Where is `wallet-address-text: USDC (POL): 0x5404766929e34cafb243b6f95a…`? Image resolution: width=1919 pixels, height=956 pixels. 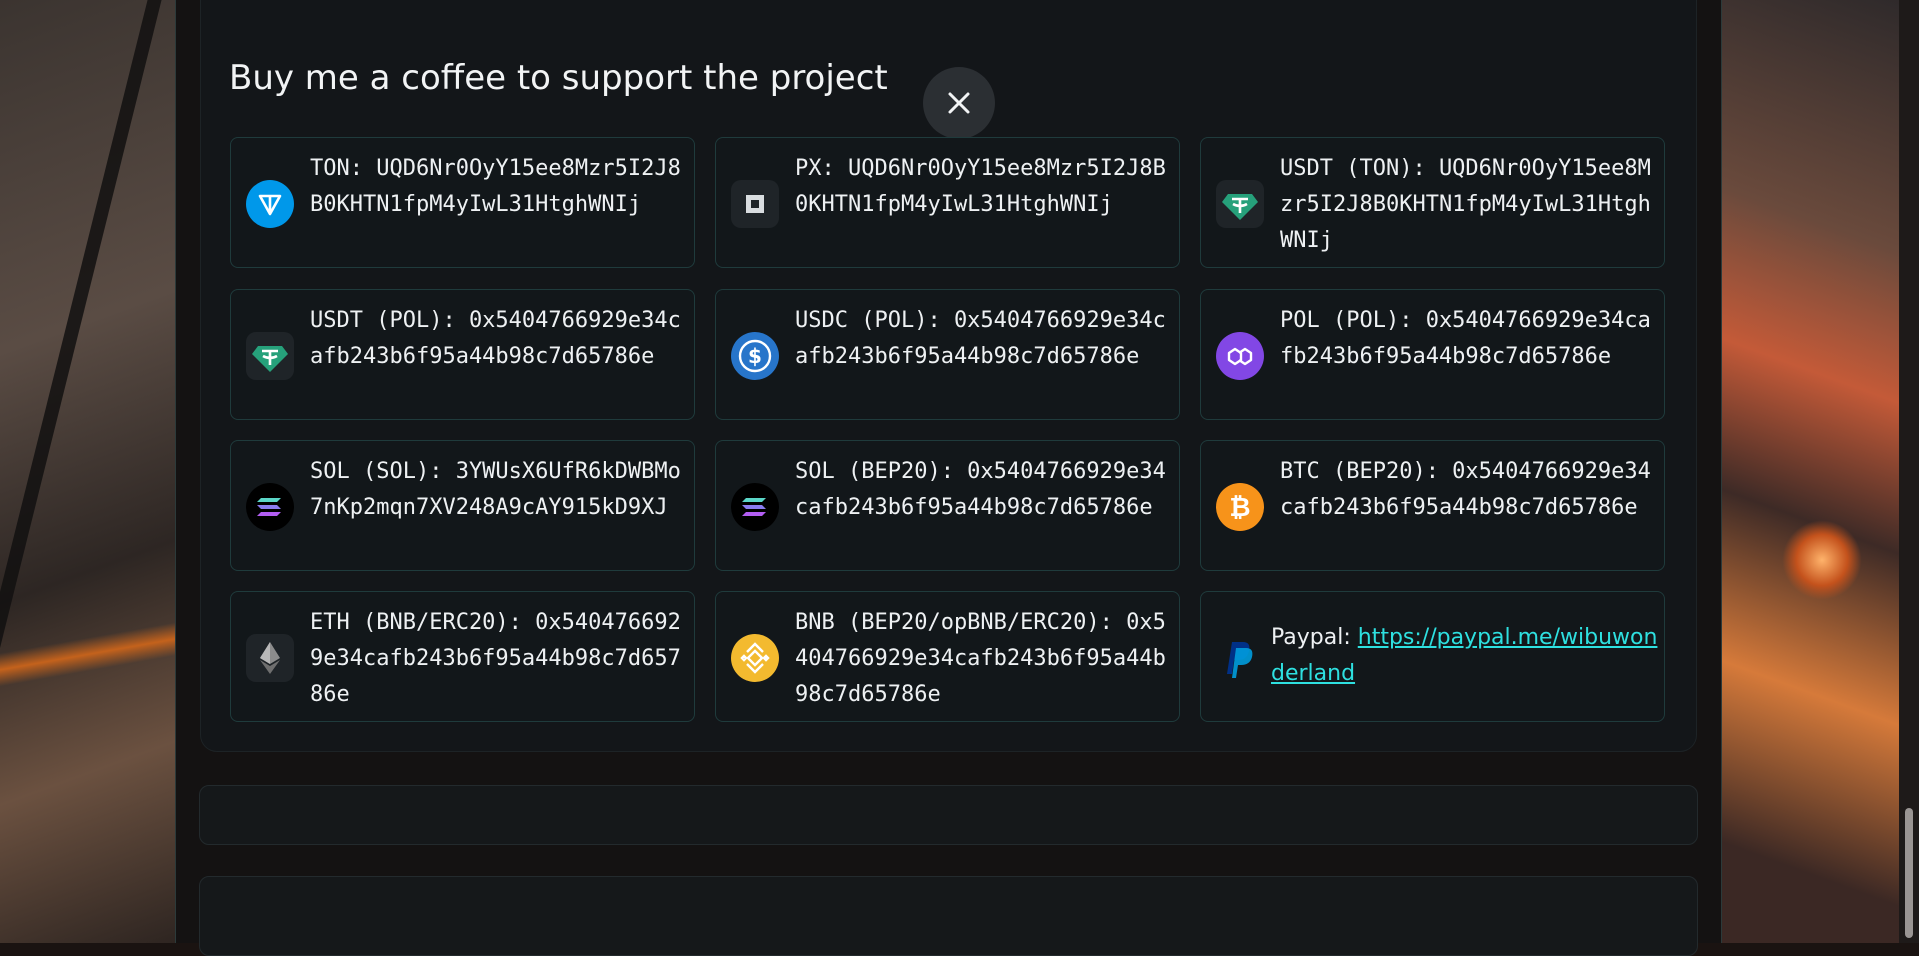 wallet-address-text: USDC (POL): 0x5404766929e34cafb243b6f95a… is located at coordinates (980, 338).